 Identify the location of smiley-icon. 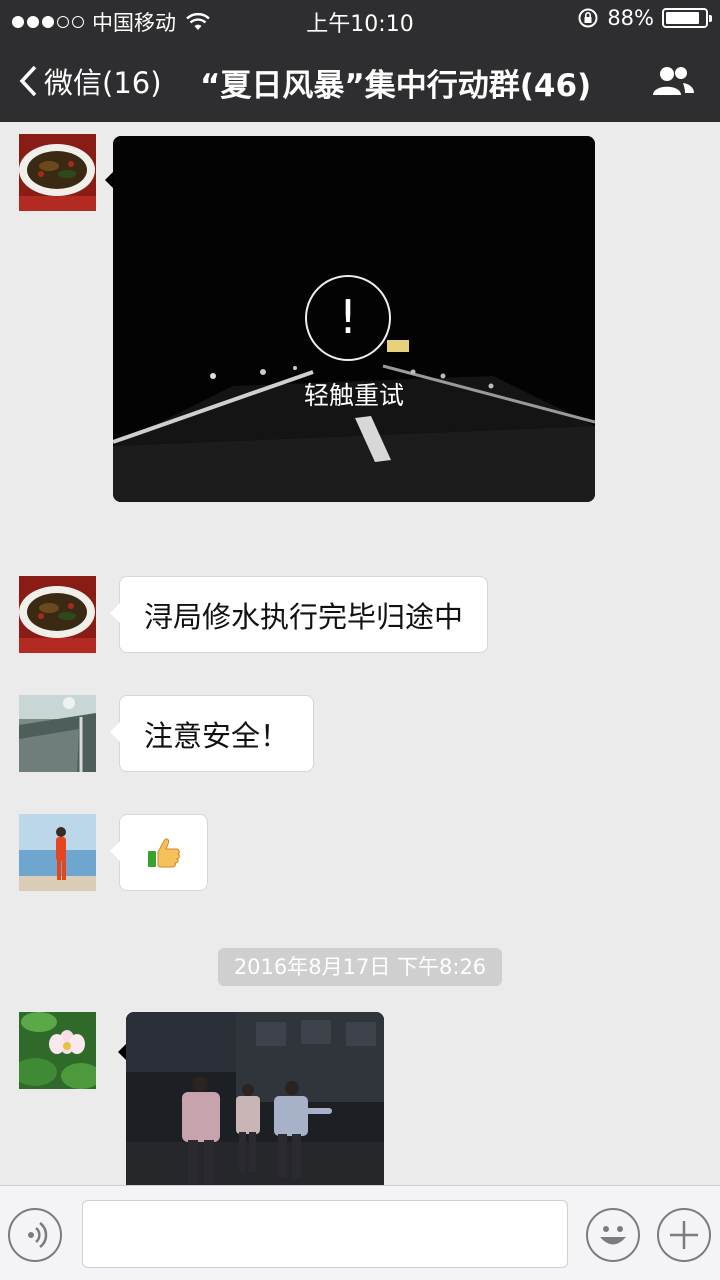
(613, 1235).